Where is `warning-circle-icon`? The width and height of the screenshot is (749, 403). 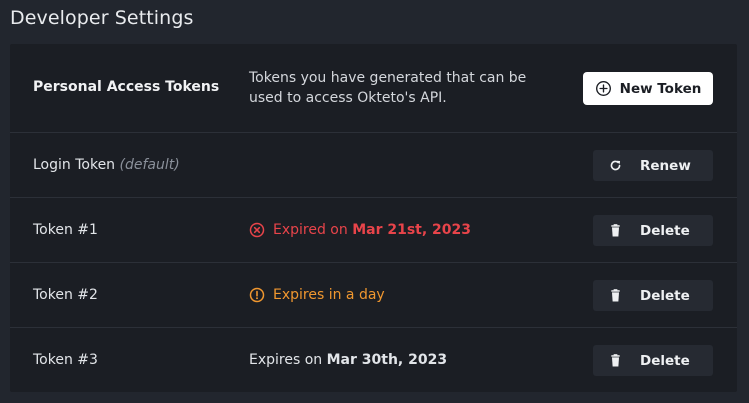
warning-circle-icon is located at coordinates (257, 295).